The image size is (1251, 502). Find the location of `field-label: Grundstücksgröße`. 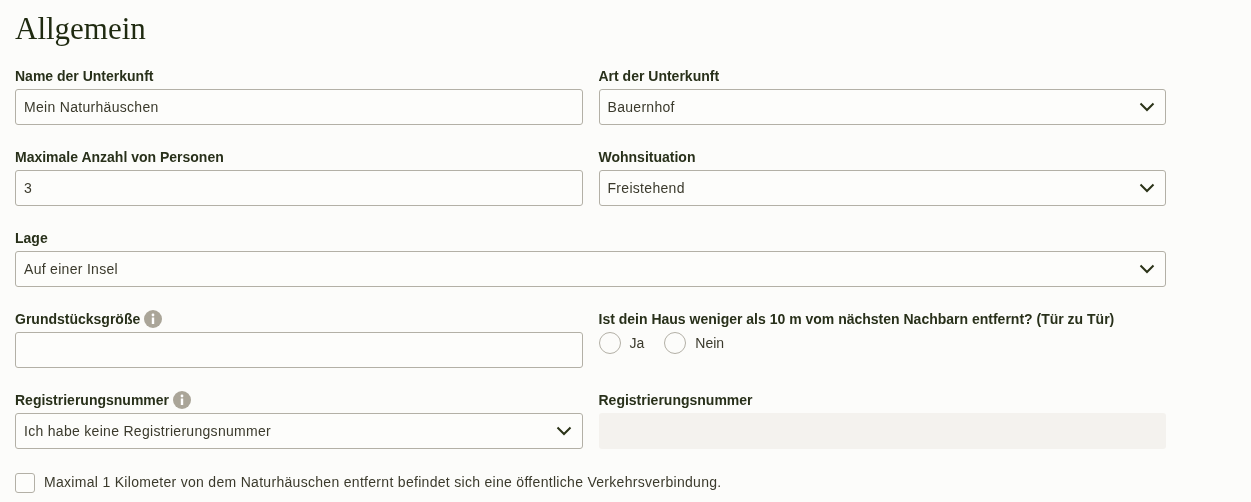

field-label: Grundstücksgröße is located at coordinates (78, 319).